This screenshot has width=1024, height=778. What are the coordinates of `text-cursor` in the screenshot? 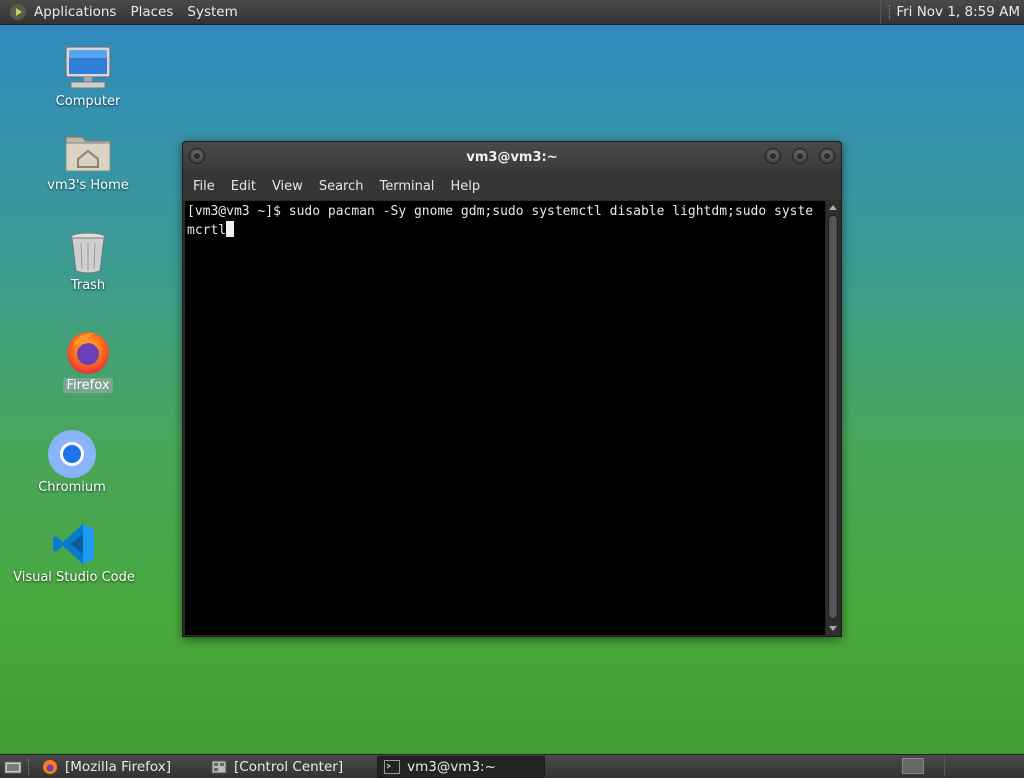 It's located at (230, 229).